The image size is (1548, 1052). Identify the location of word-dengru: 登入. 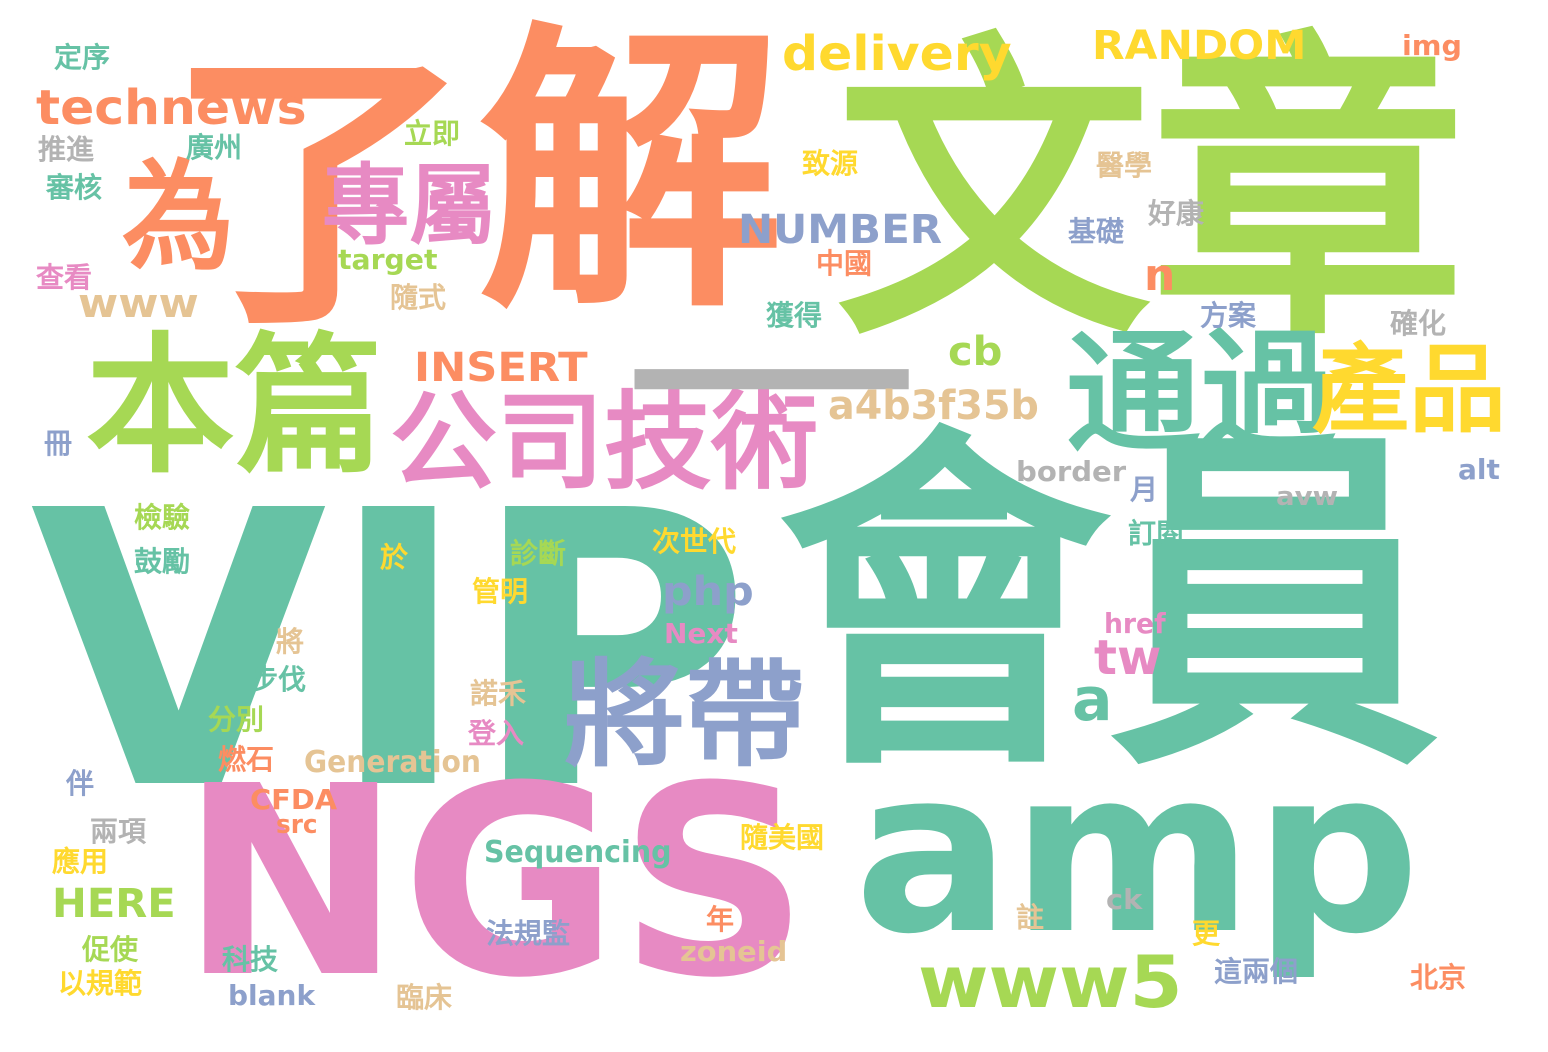
(496, 733).